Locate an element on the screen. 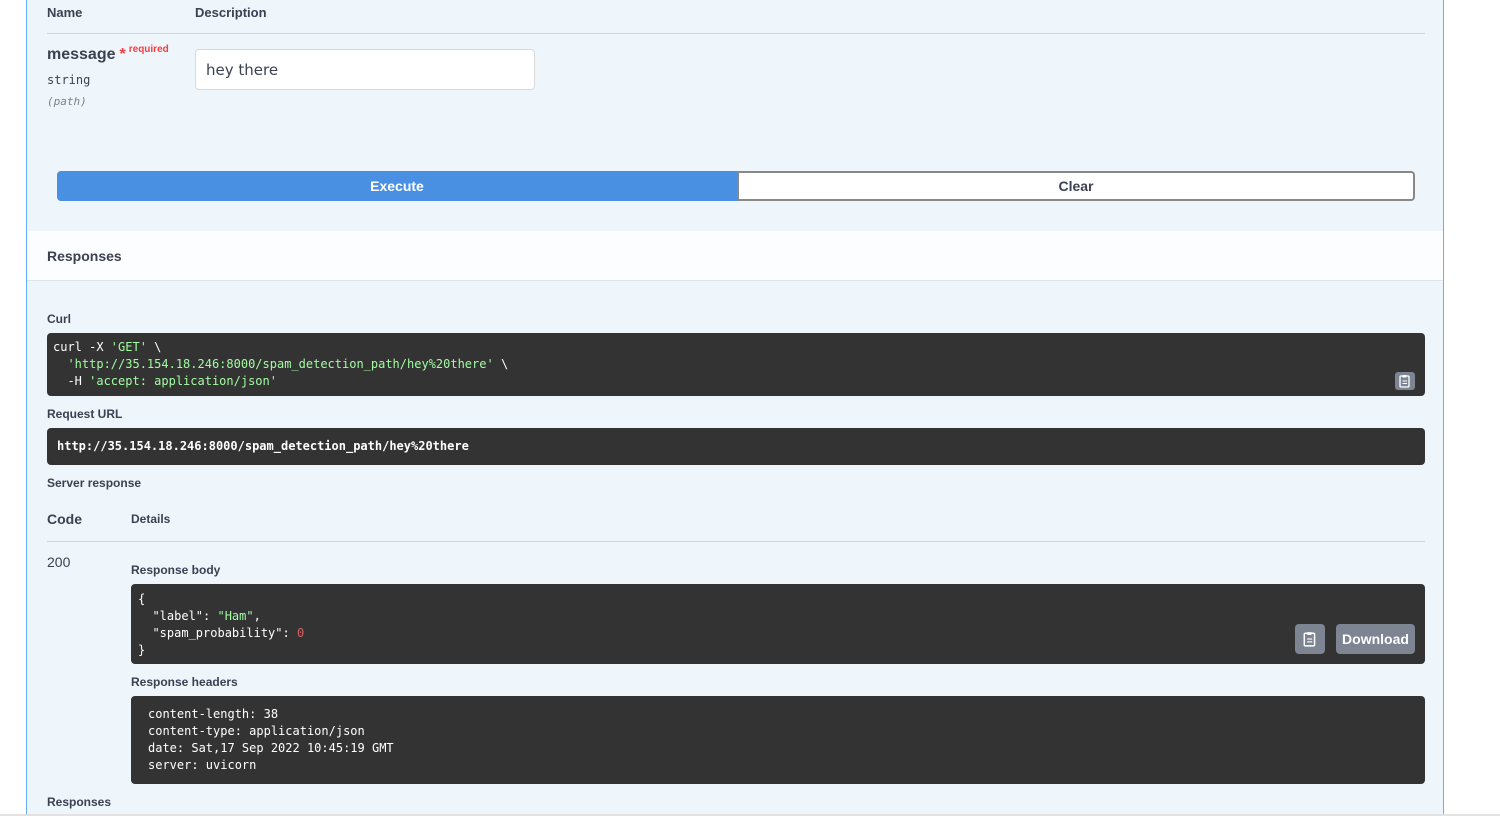 This screenshot has width=1500, height=816. header-divider is located at coordinates (736, 33).